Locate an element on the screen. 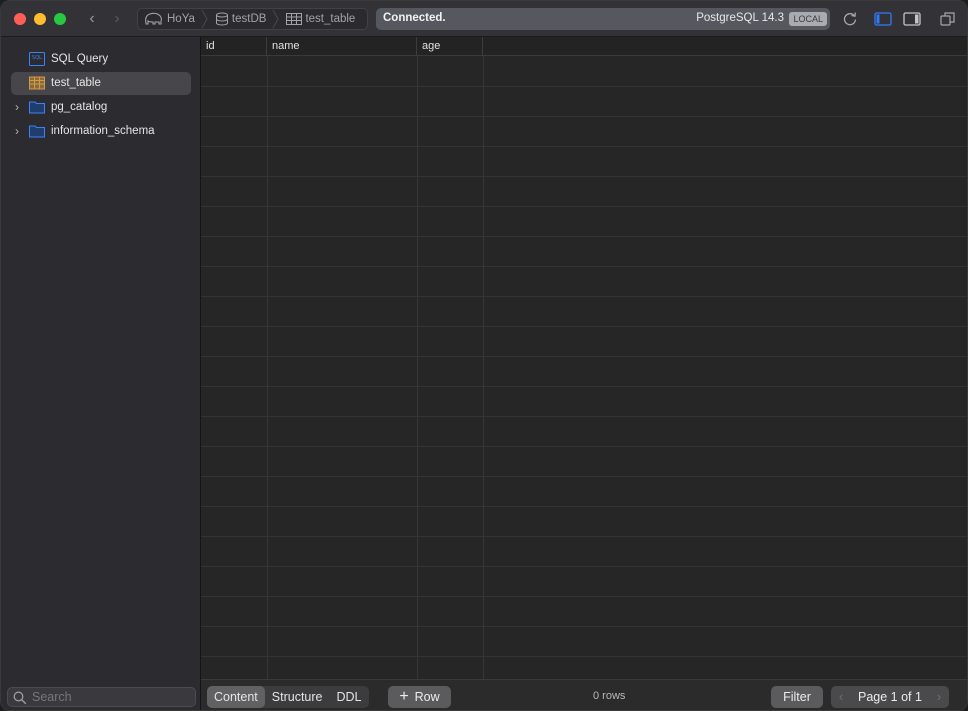  tab-content: Content is located at coordinates (236, 697).